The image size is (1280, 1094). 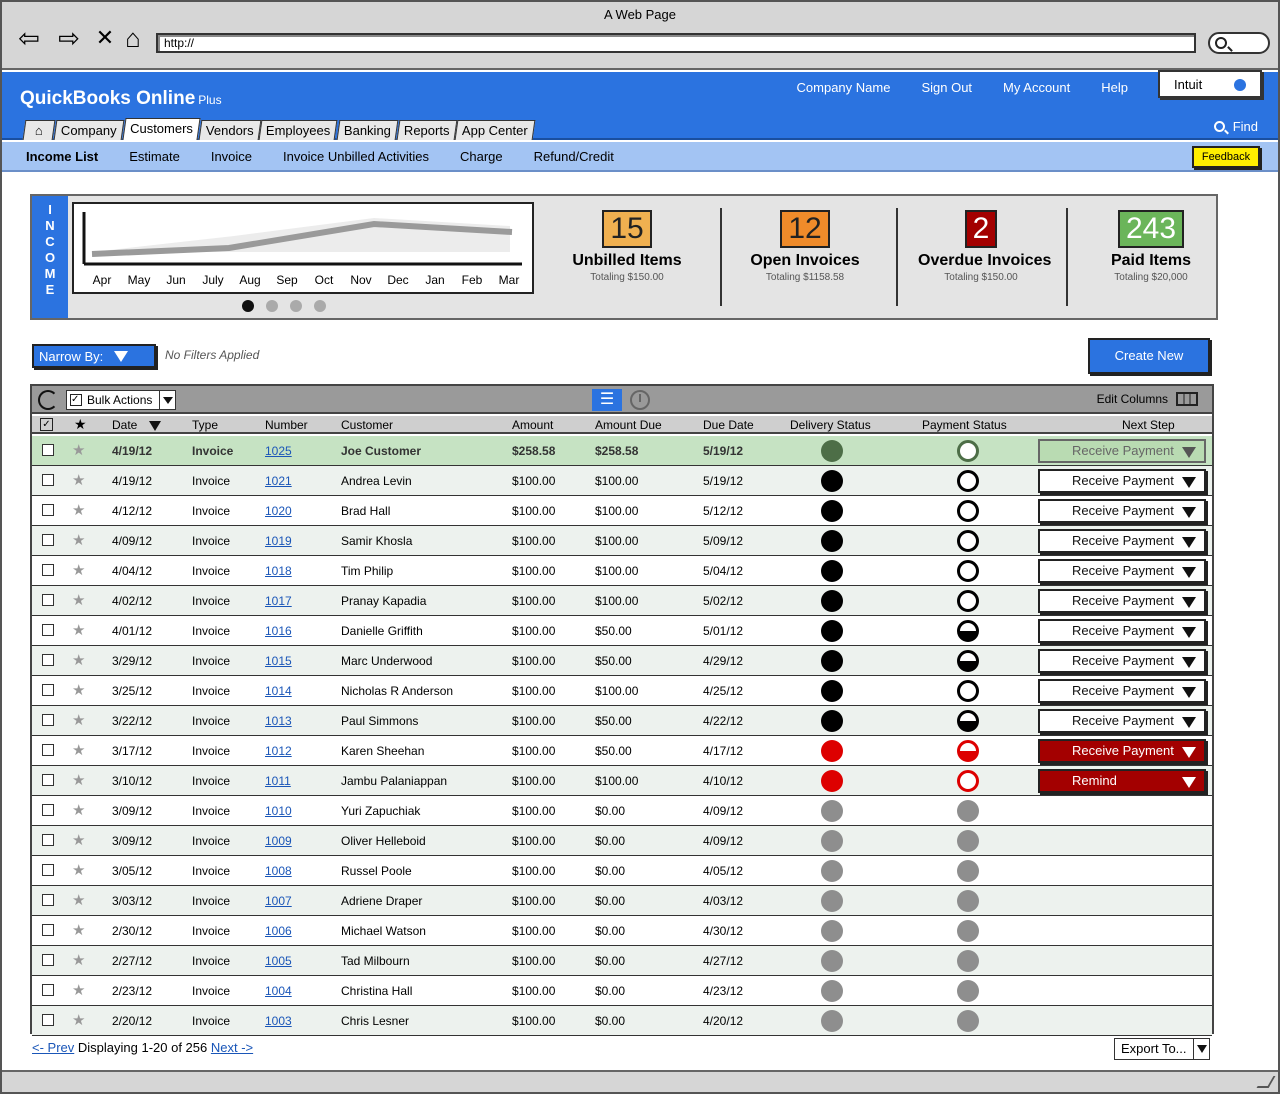 What do you see at coordinates (229, 130) in the screenshot?
I see `tab-vendors: Vendors` at bounding box center [229, 130].